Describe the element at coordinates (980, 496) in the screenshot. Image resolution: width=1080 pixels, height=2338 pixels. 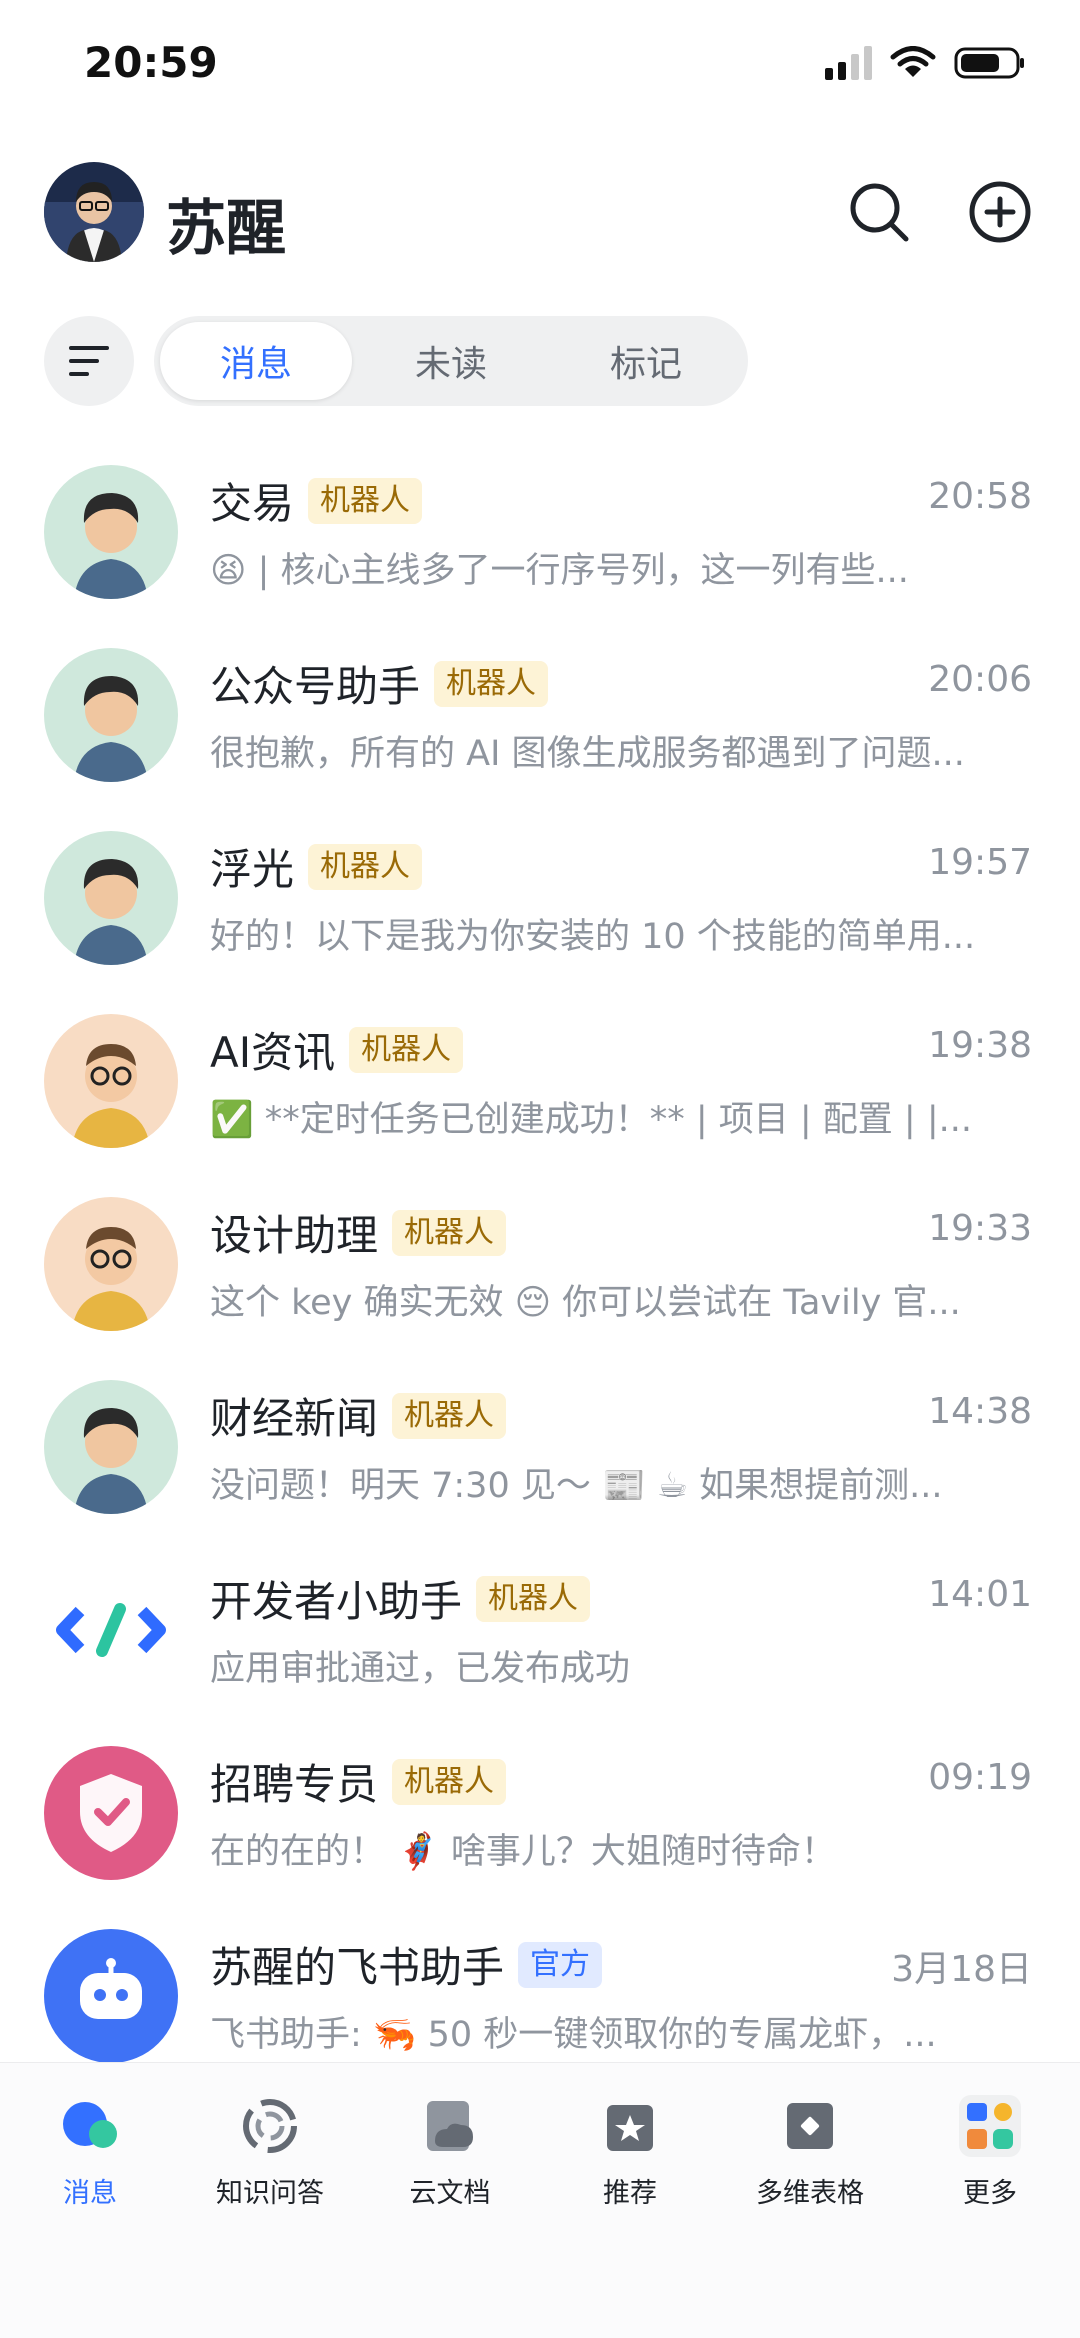
I see `chat-time: 20:58` at that location.